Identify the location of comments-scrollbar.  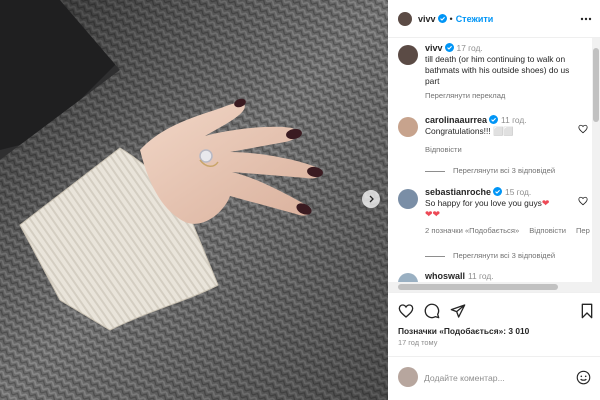
(596, 163).